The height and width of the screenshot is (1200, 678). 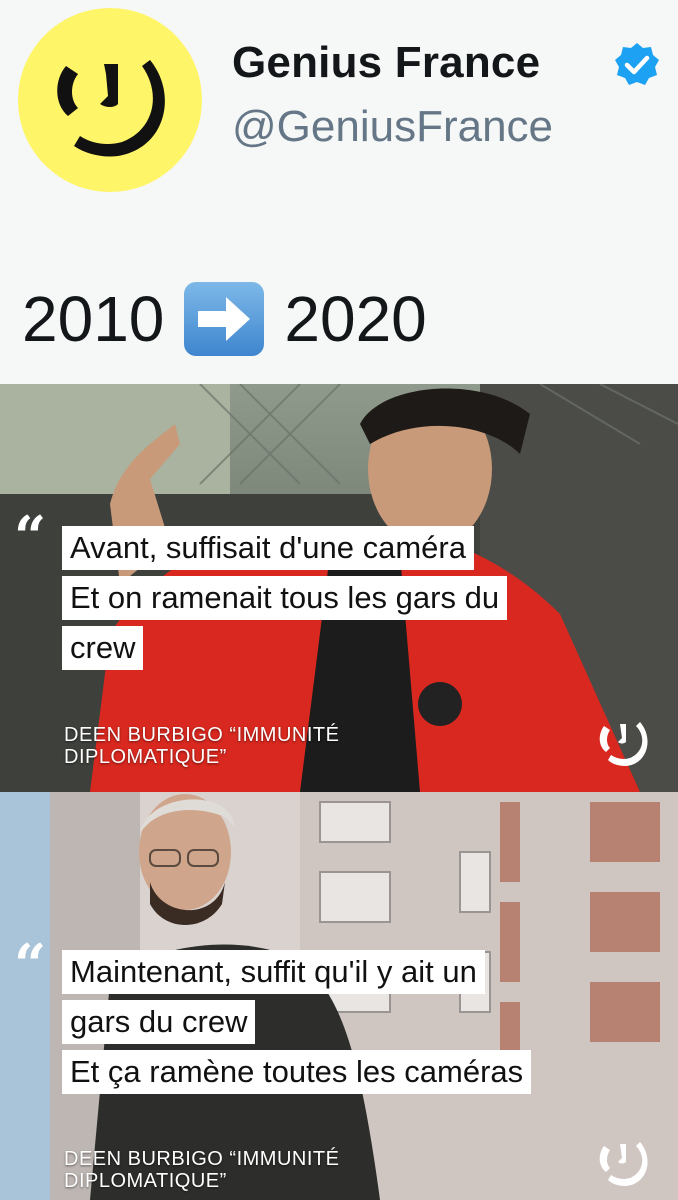 What do you see at coordinates (355, 319) in the screenshot?
I see `tweet-year-after: 2020` at bounding box center [355, 319].